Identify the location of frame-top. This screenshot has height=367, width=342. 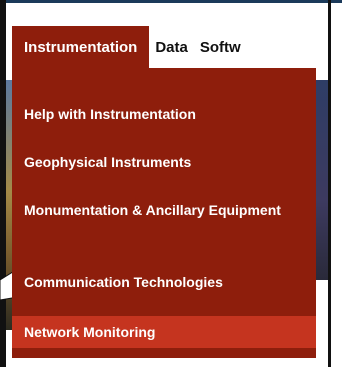
(171, 1).